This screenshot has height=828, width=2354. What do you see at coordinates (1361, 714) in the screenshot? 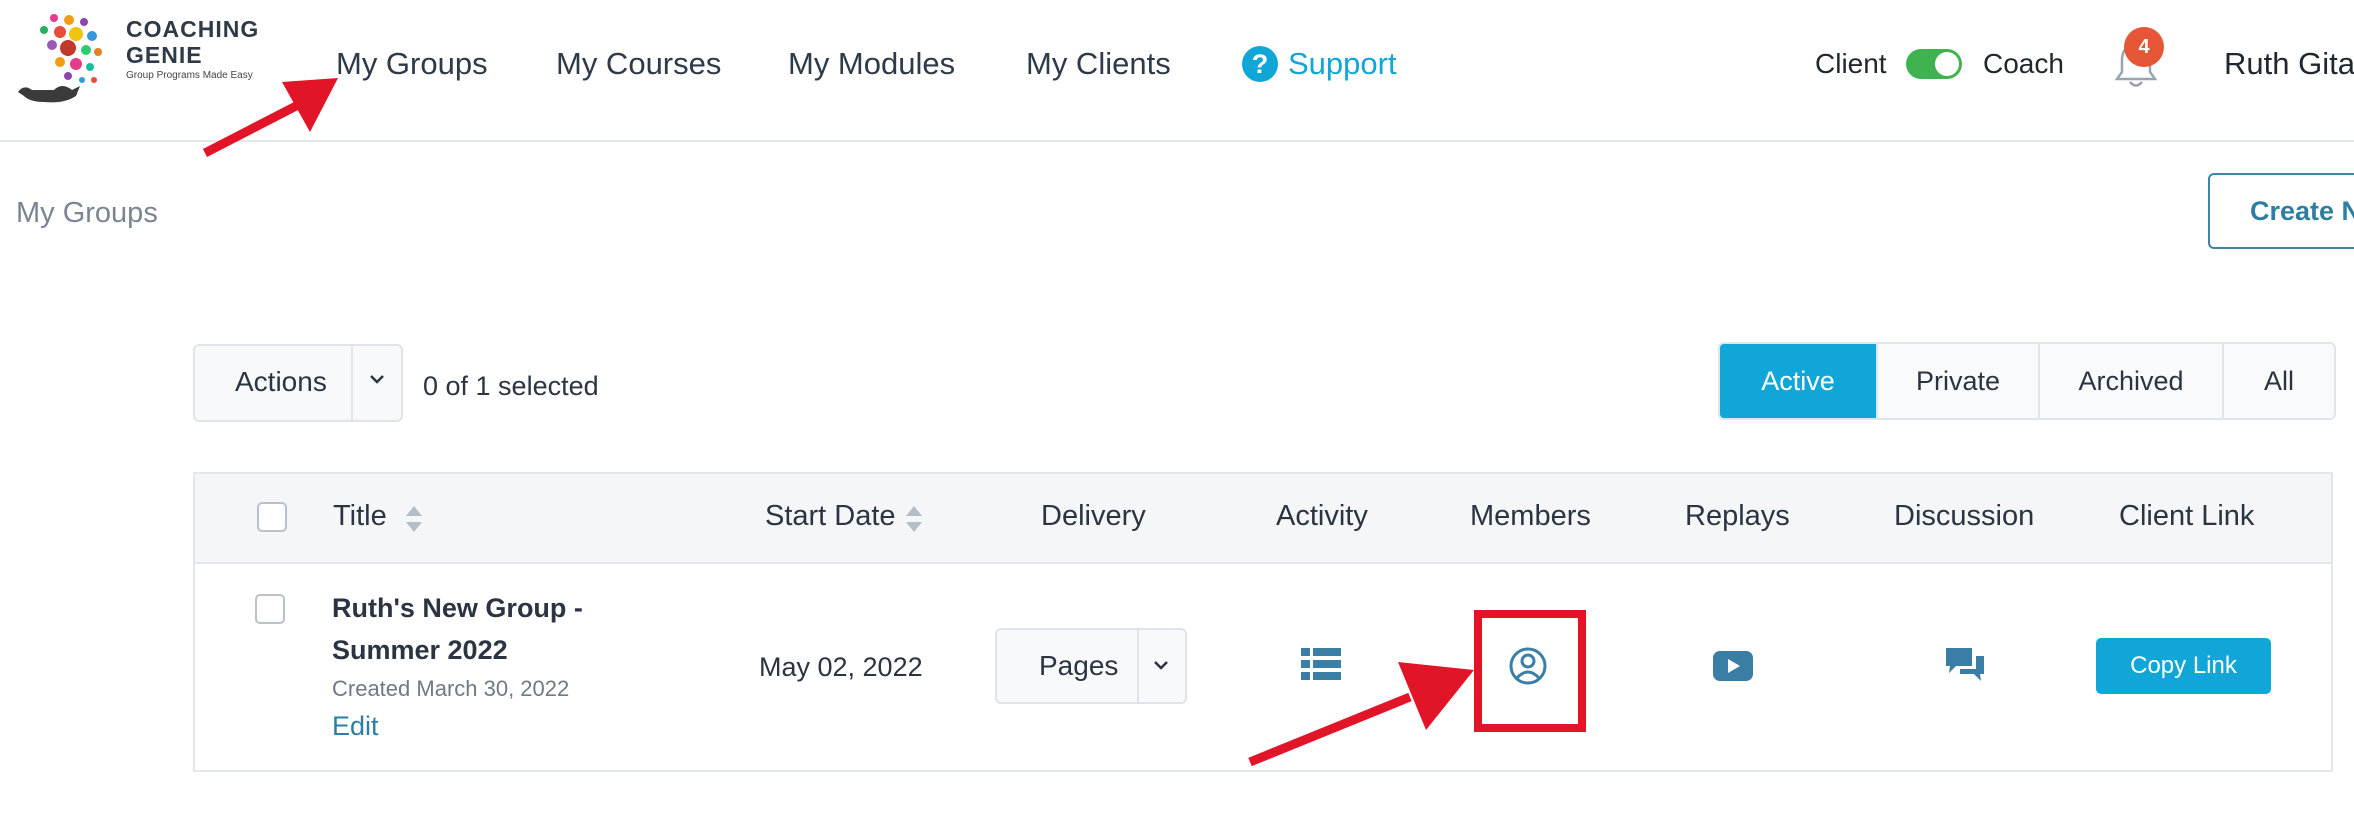
I see `arrow-to-members` at bounding box center [1361, 714].